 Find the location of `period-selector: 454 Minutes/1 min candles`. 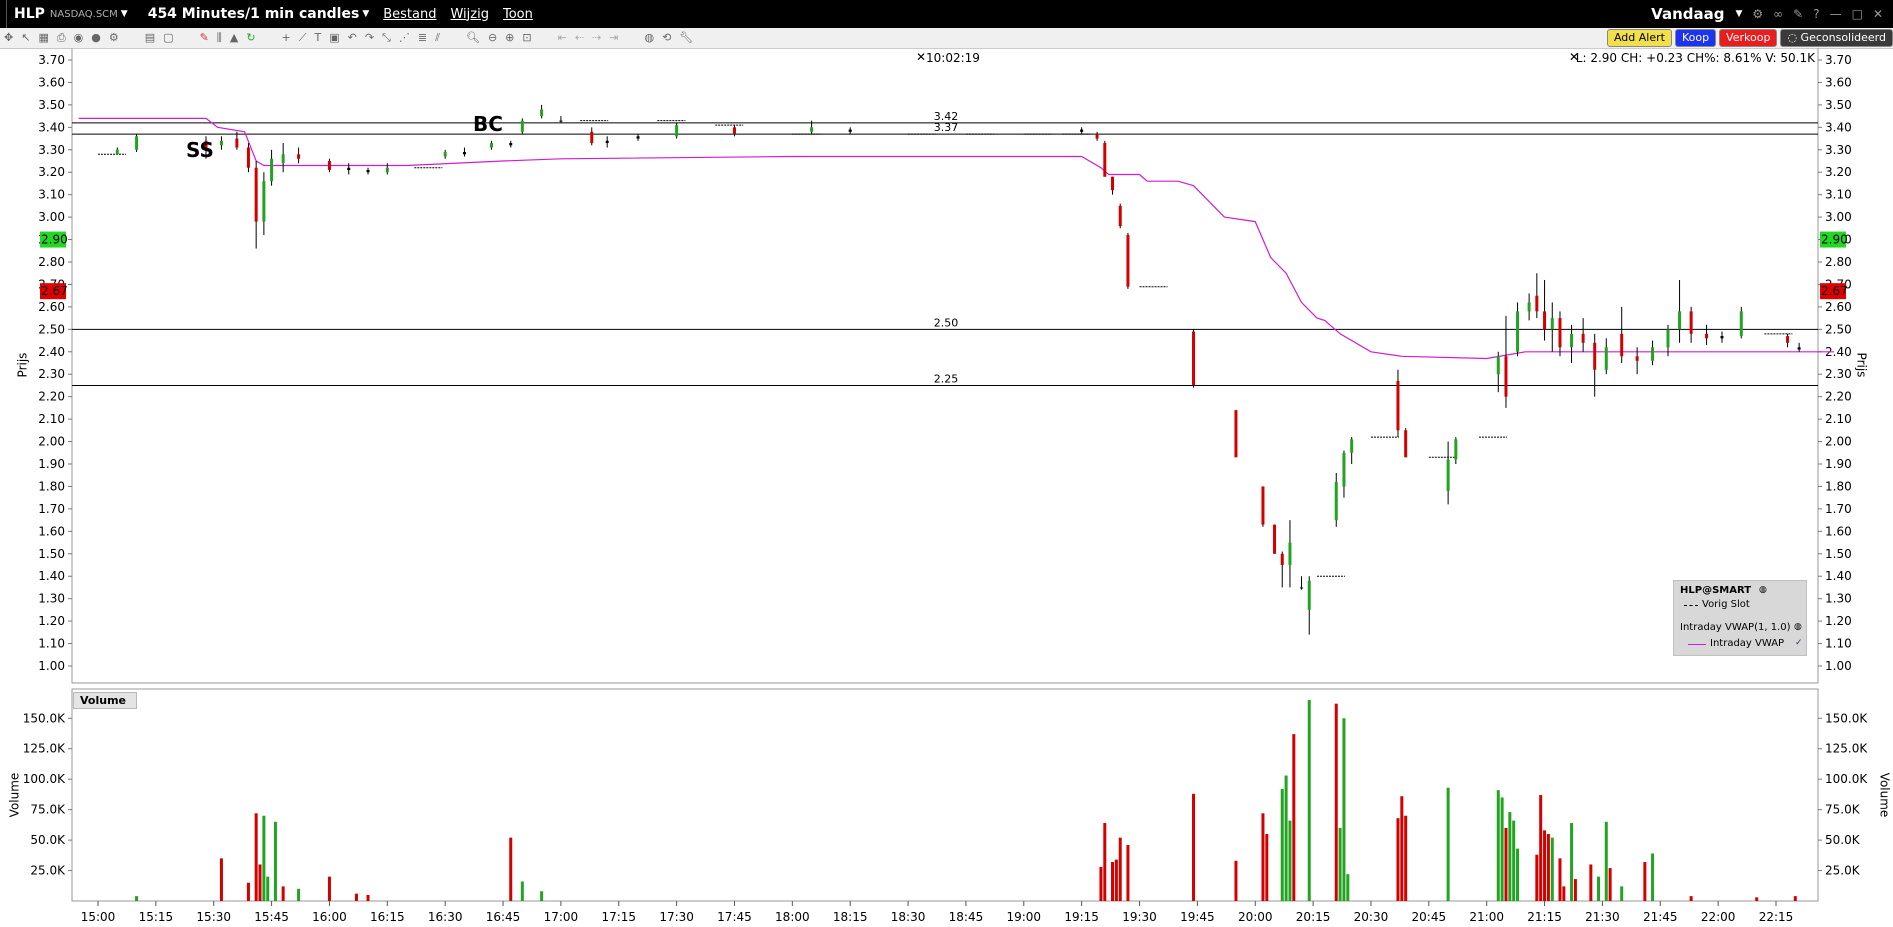

period-selector: 454 Minutes/1 min candles is located at coordinates (254, 14).